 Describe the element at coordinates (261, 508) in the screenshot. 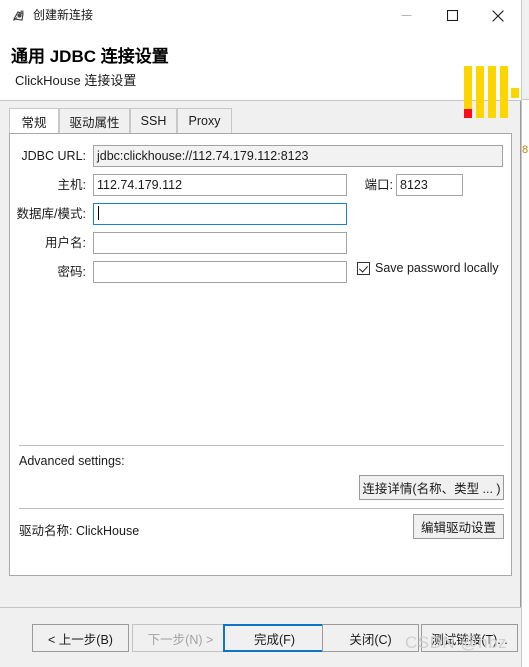

I see `driver-separator` at that location.